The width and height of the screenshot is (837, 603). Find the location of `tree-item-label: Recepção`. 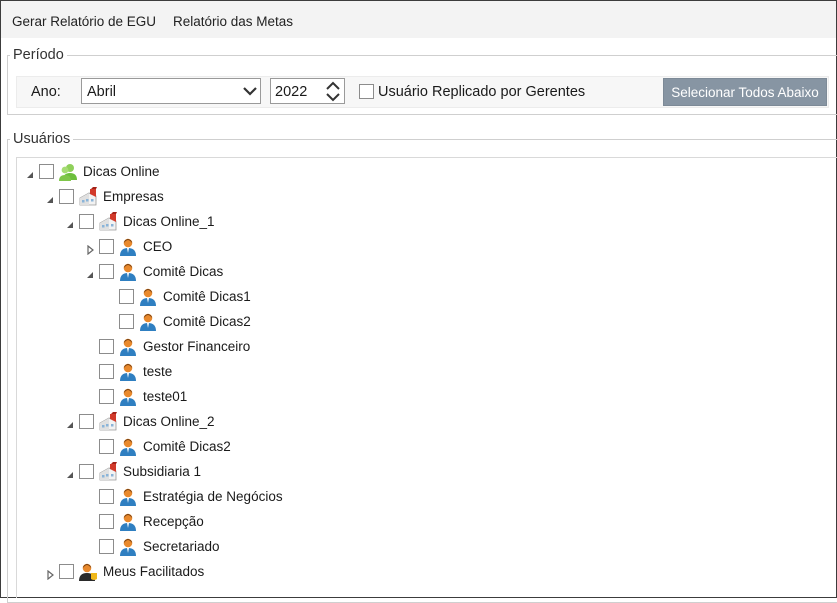

tree-item-label: Recepção is located at coordinates (173, 521).